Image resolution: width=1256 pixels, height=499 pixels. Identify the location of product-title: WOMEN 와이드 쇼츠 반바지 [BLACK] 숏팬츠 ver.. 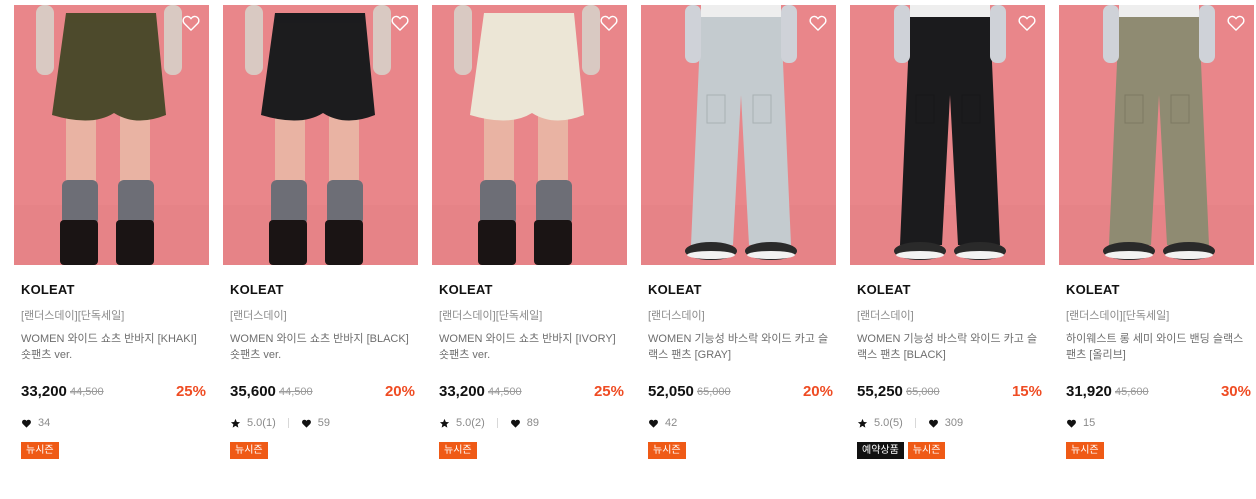
(323, 347).